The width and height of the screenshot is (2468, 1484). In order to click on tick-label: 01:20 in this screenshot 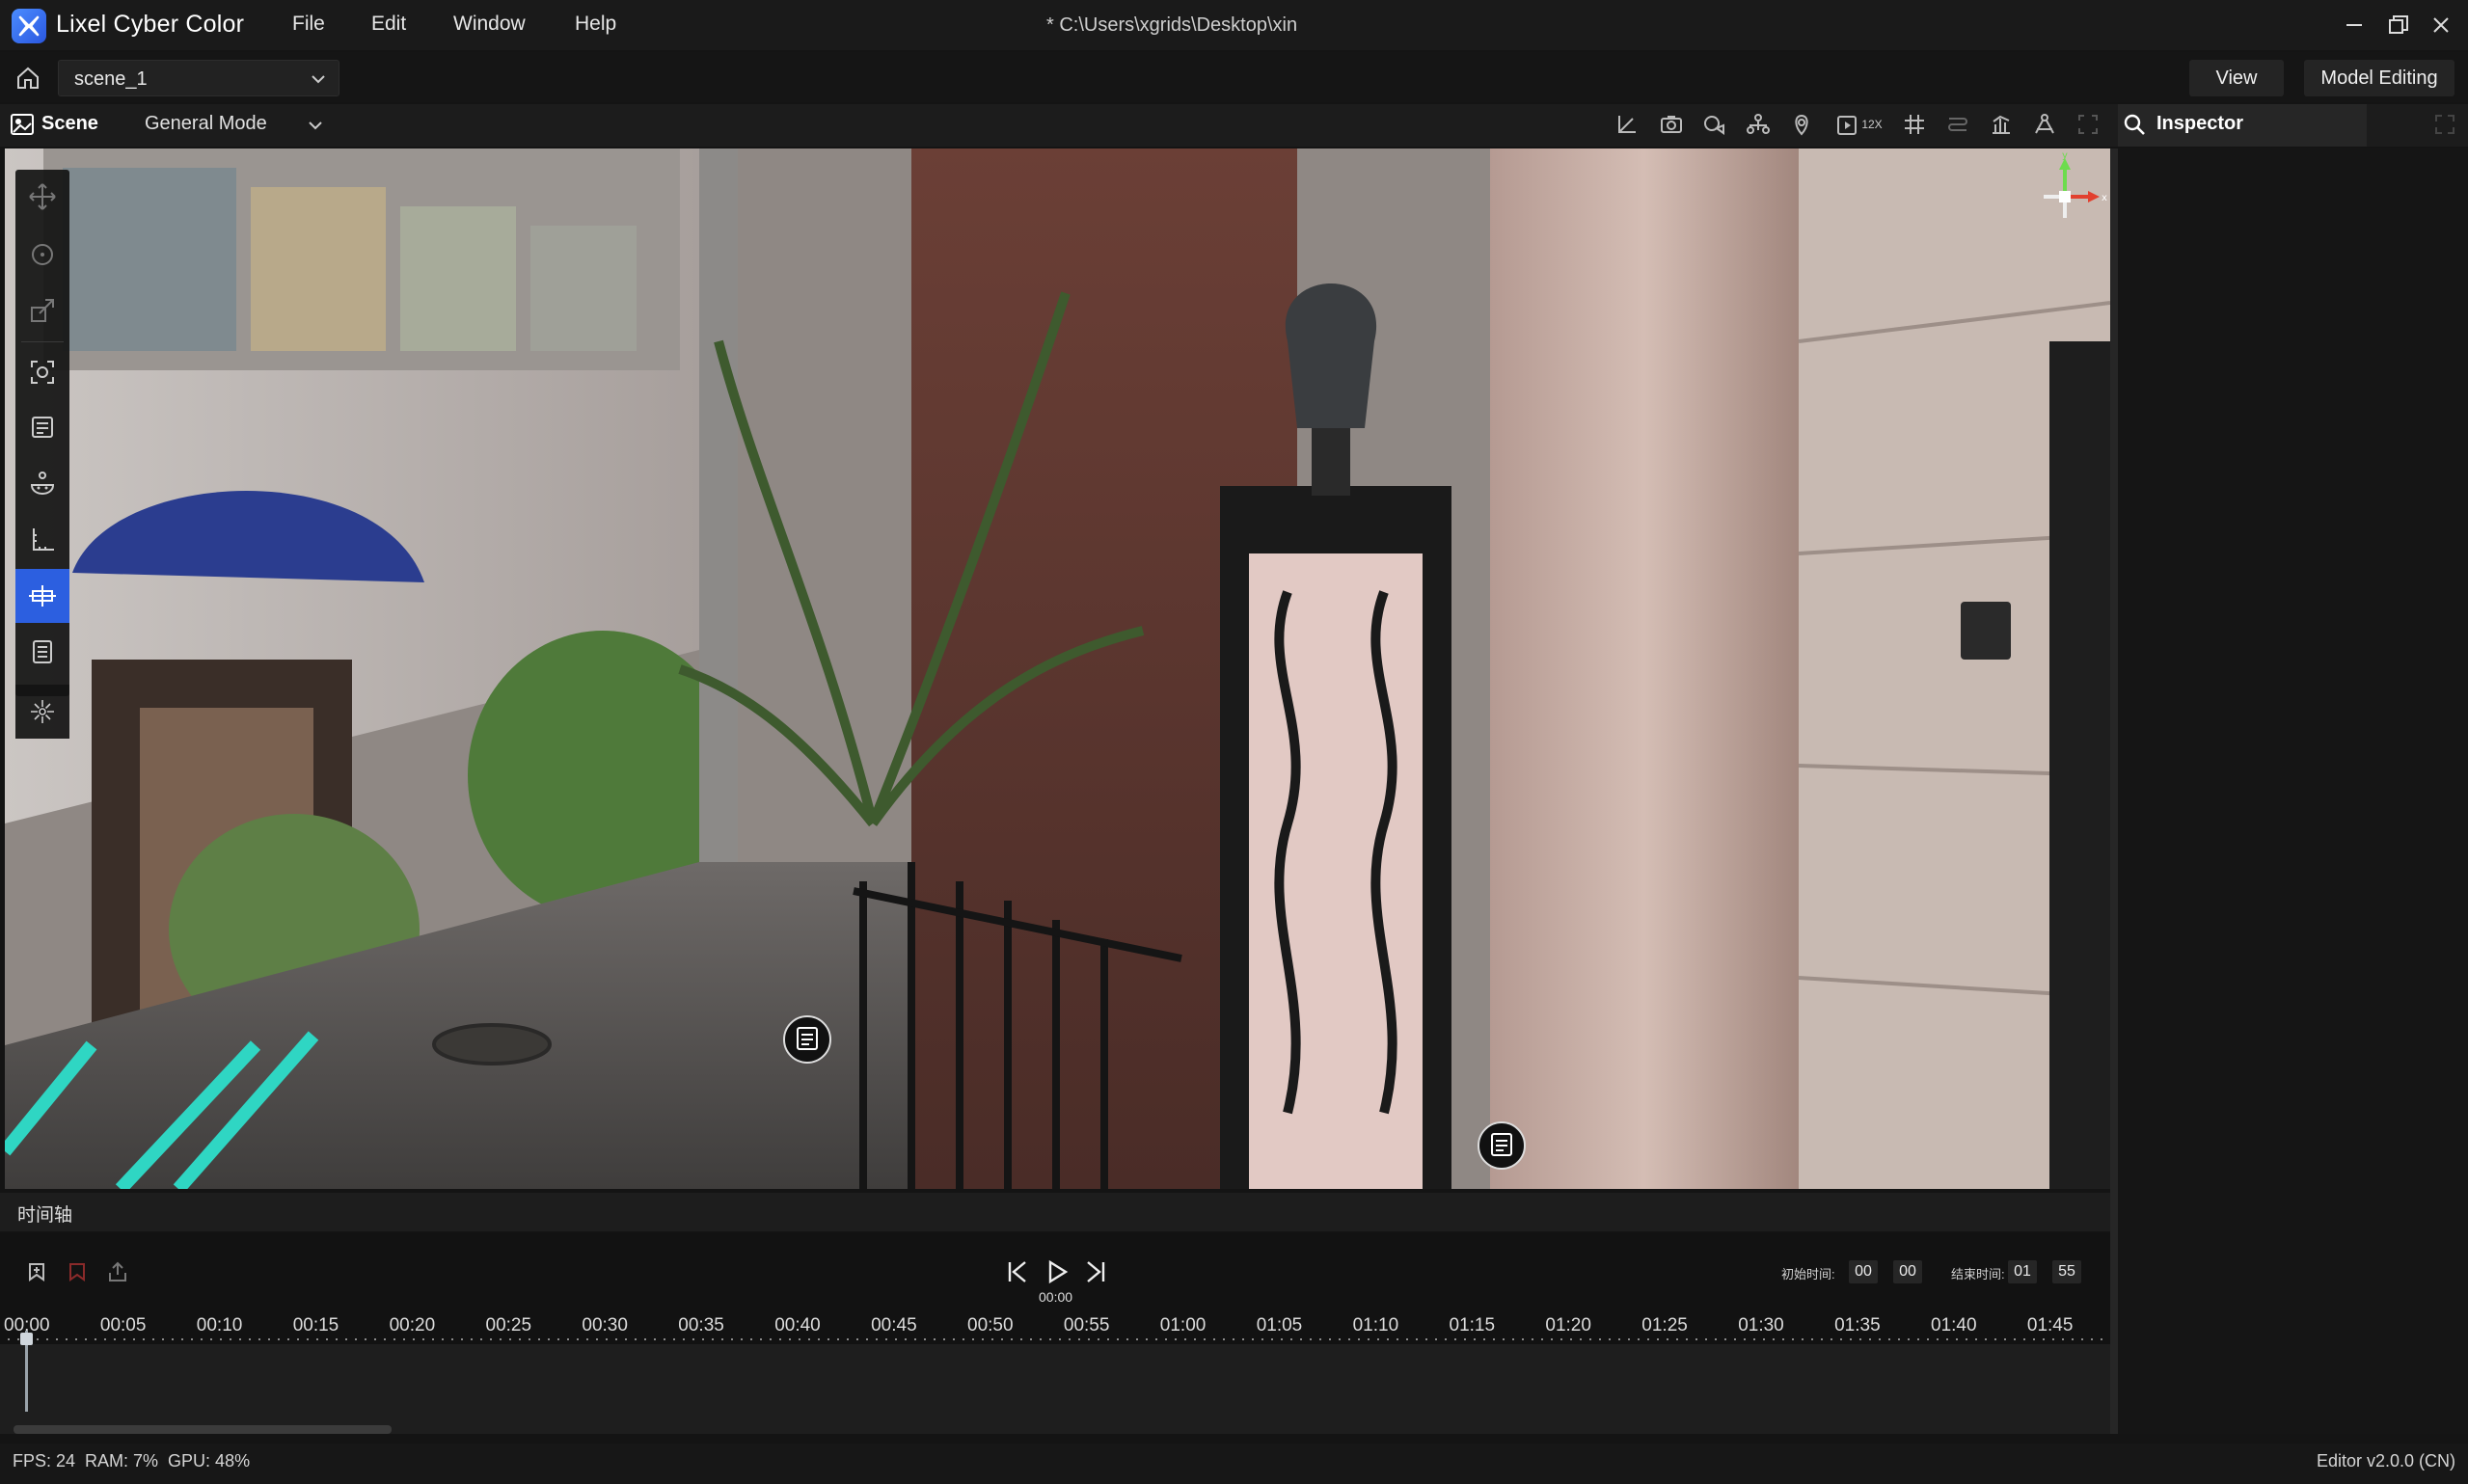, I will do `click(1568, 1325)`.